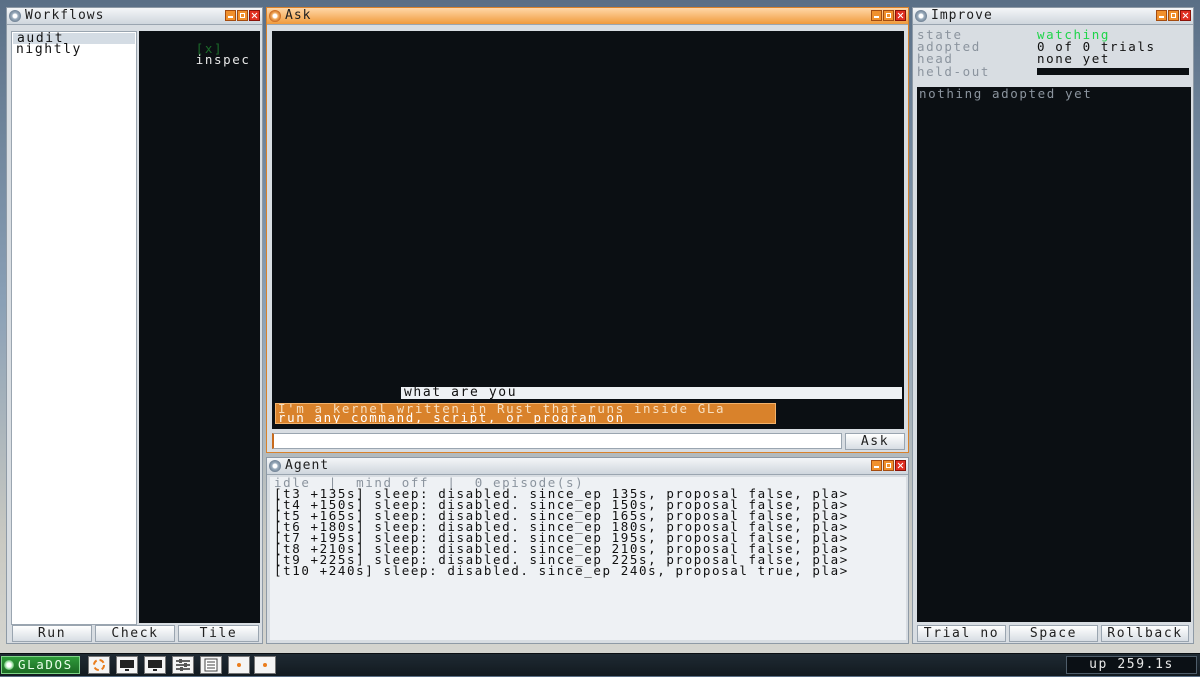 Image resolution: width=1200 pixels, height=677 pixels. Describe the element at coordinates (9, 665) in the screenshot. I see `glados-icon` at that location.